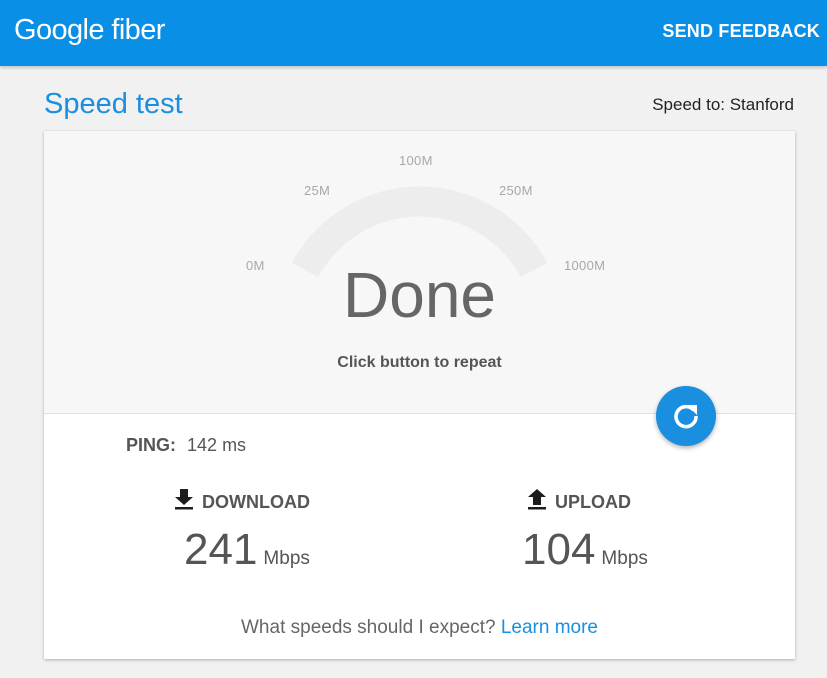 Image resolution: width=827 pixels, height=678 pixels. I want to click on upload-heading: UPLOAD, so click(579, 500).